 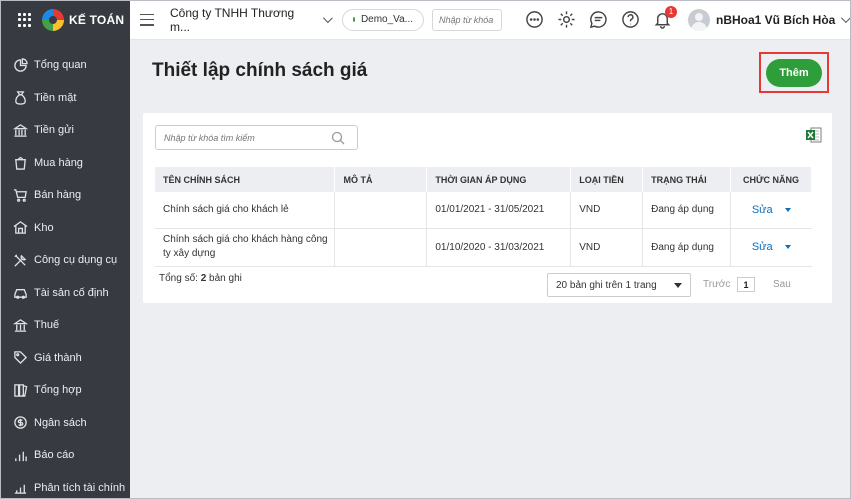 What do you see at coordinates (566, 20) in the screenshot?
I see `settings-gear-icon` at bounding box center [566, 20].